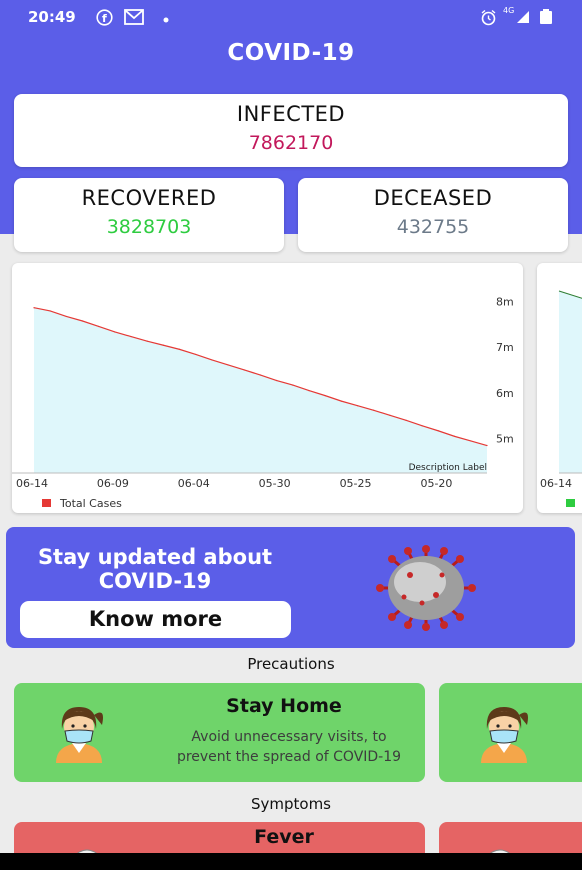 Image resolution: width=582 pixels, height=870 pixels. I want to click on chart-x-tick-label: 06-14, so click(32, 483).